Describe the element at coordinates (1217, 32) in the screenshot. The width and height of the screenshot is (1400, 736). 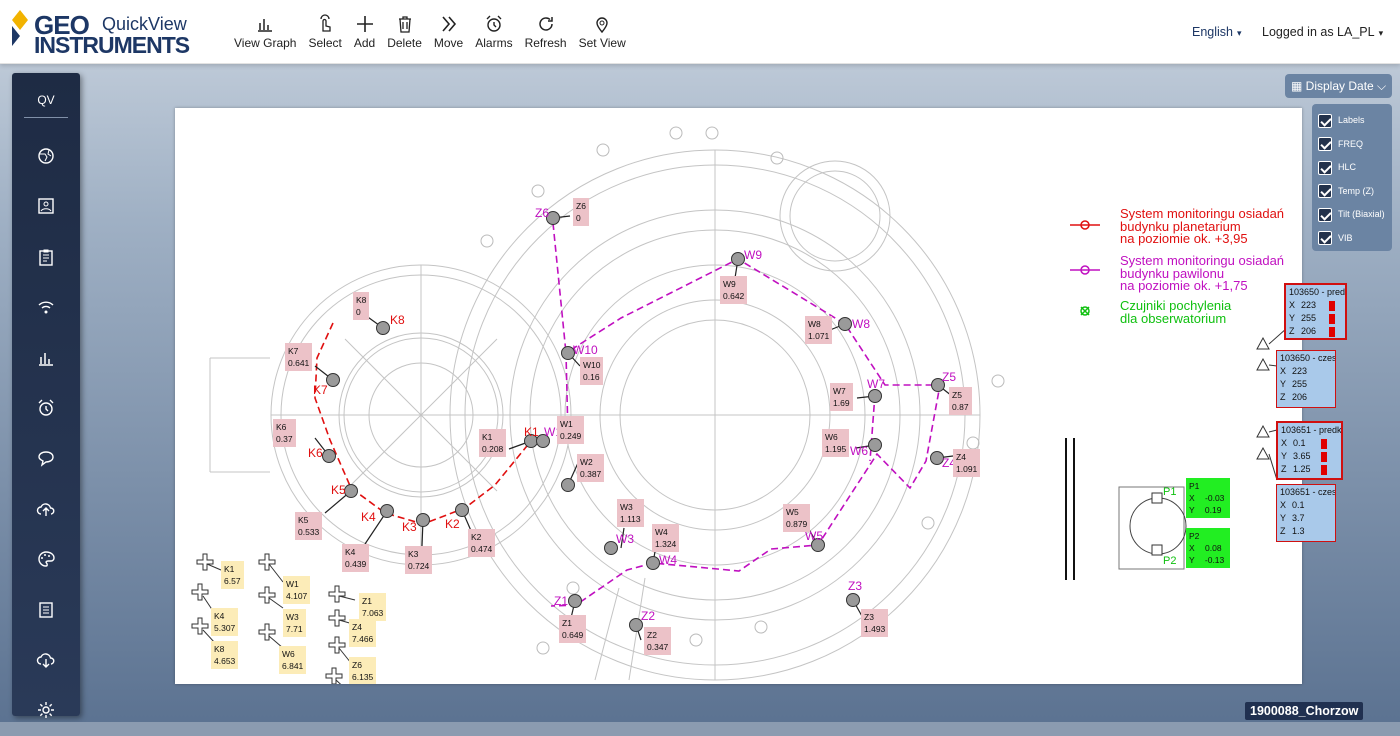
I see `language-dropdown: English ▾` at that location.